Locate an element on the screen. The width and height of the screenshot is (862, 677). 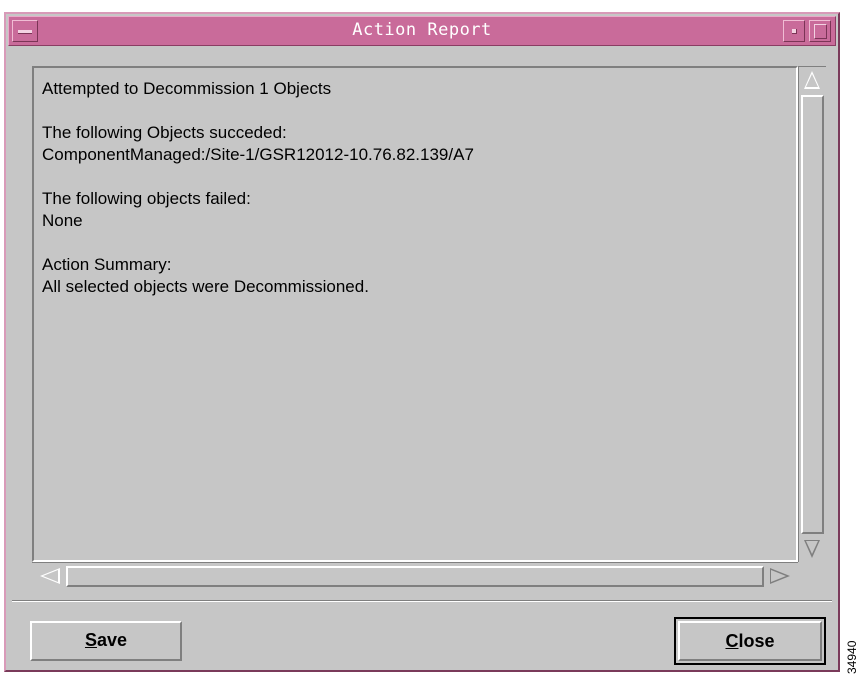
report-line: None is located at coordinates (62, 220).